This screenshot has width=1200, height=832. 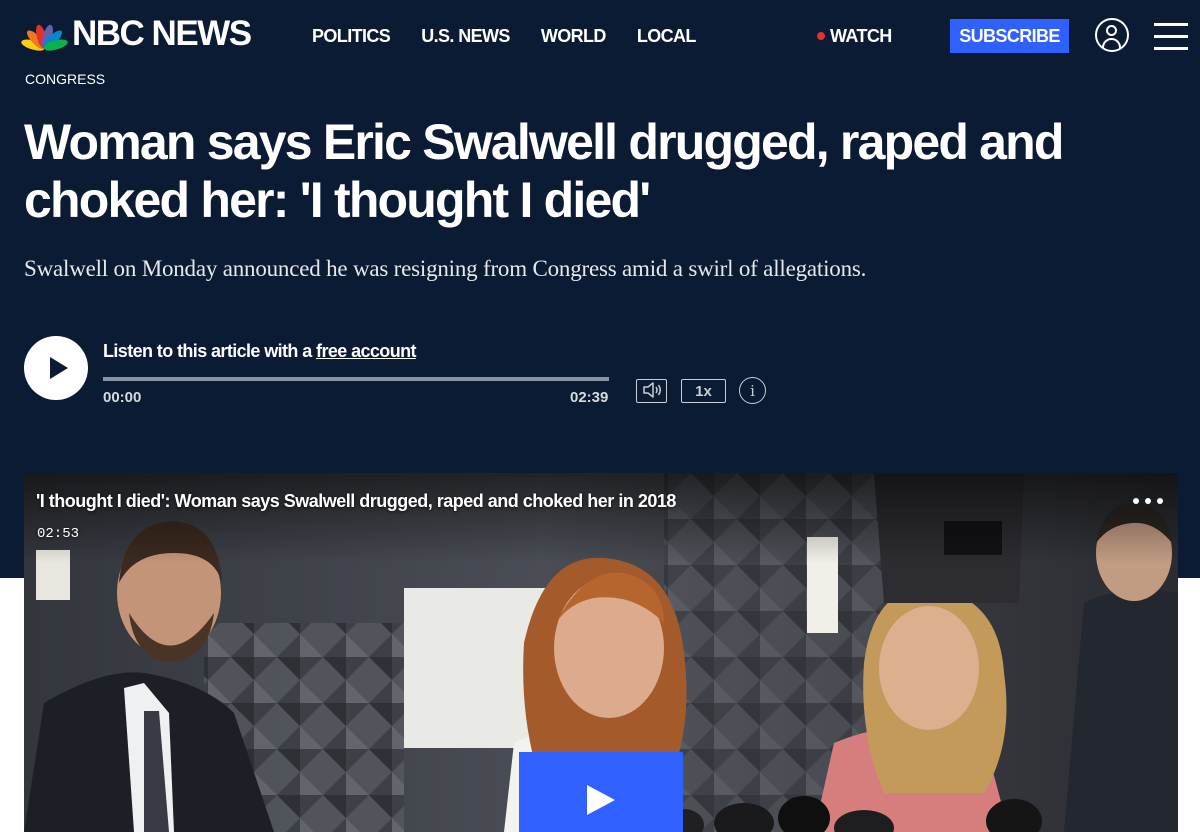 What do you see at coordinates (667, 36) in the screenshot?
I see `nav-item-local: LOCAL` at bounding box center [667, 36].